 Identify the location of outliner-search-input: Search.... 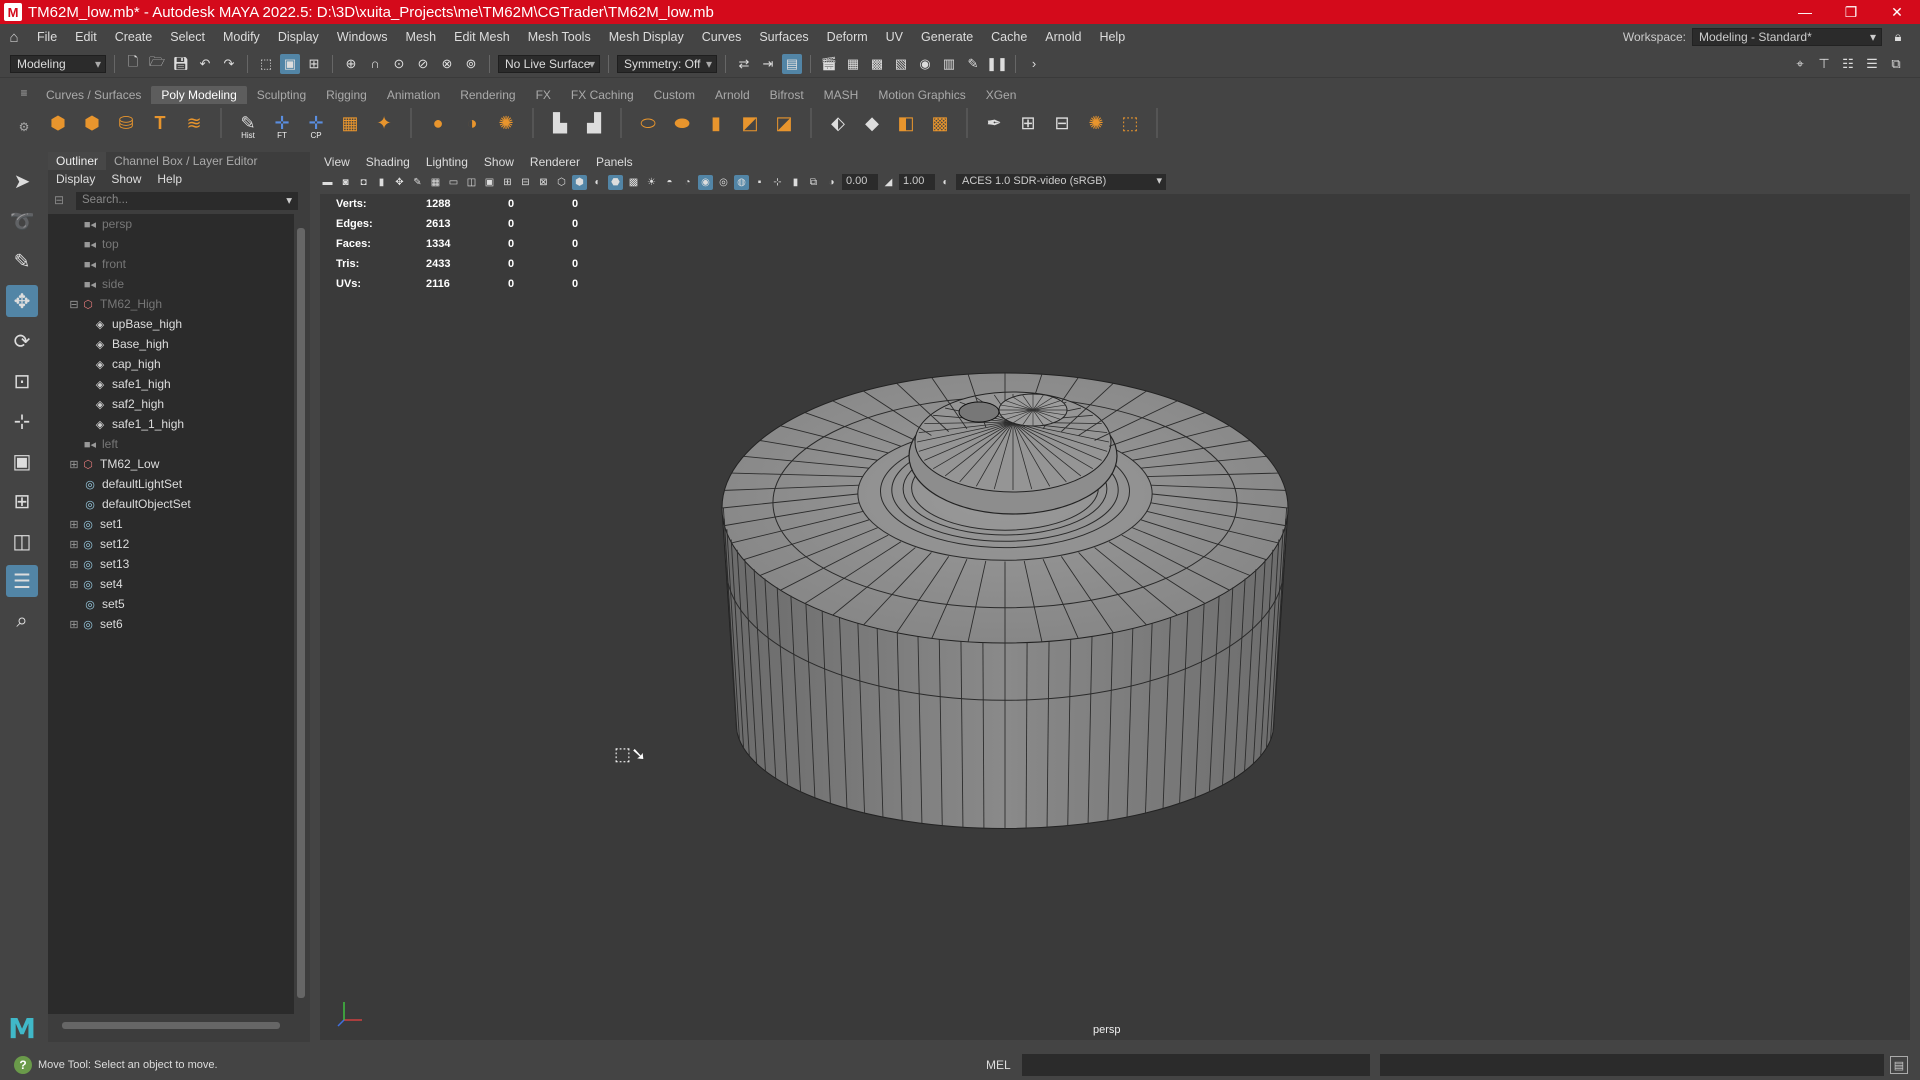
(187, 201).